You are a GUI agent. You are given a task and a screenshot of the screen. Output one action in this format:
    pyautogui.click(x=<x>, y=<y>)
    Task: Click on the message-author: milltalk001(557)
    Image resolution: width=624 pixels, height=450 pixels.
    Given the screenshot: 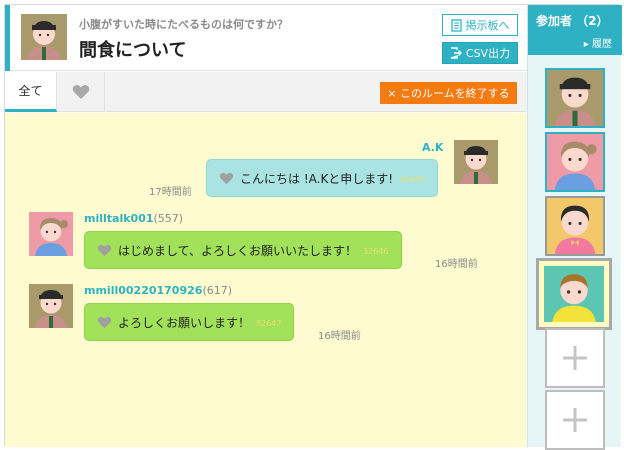 What is the action you would take?
    pyautogui.click(x=133, y=218)
    